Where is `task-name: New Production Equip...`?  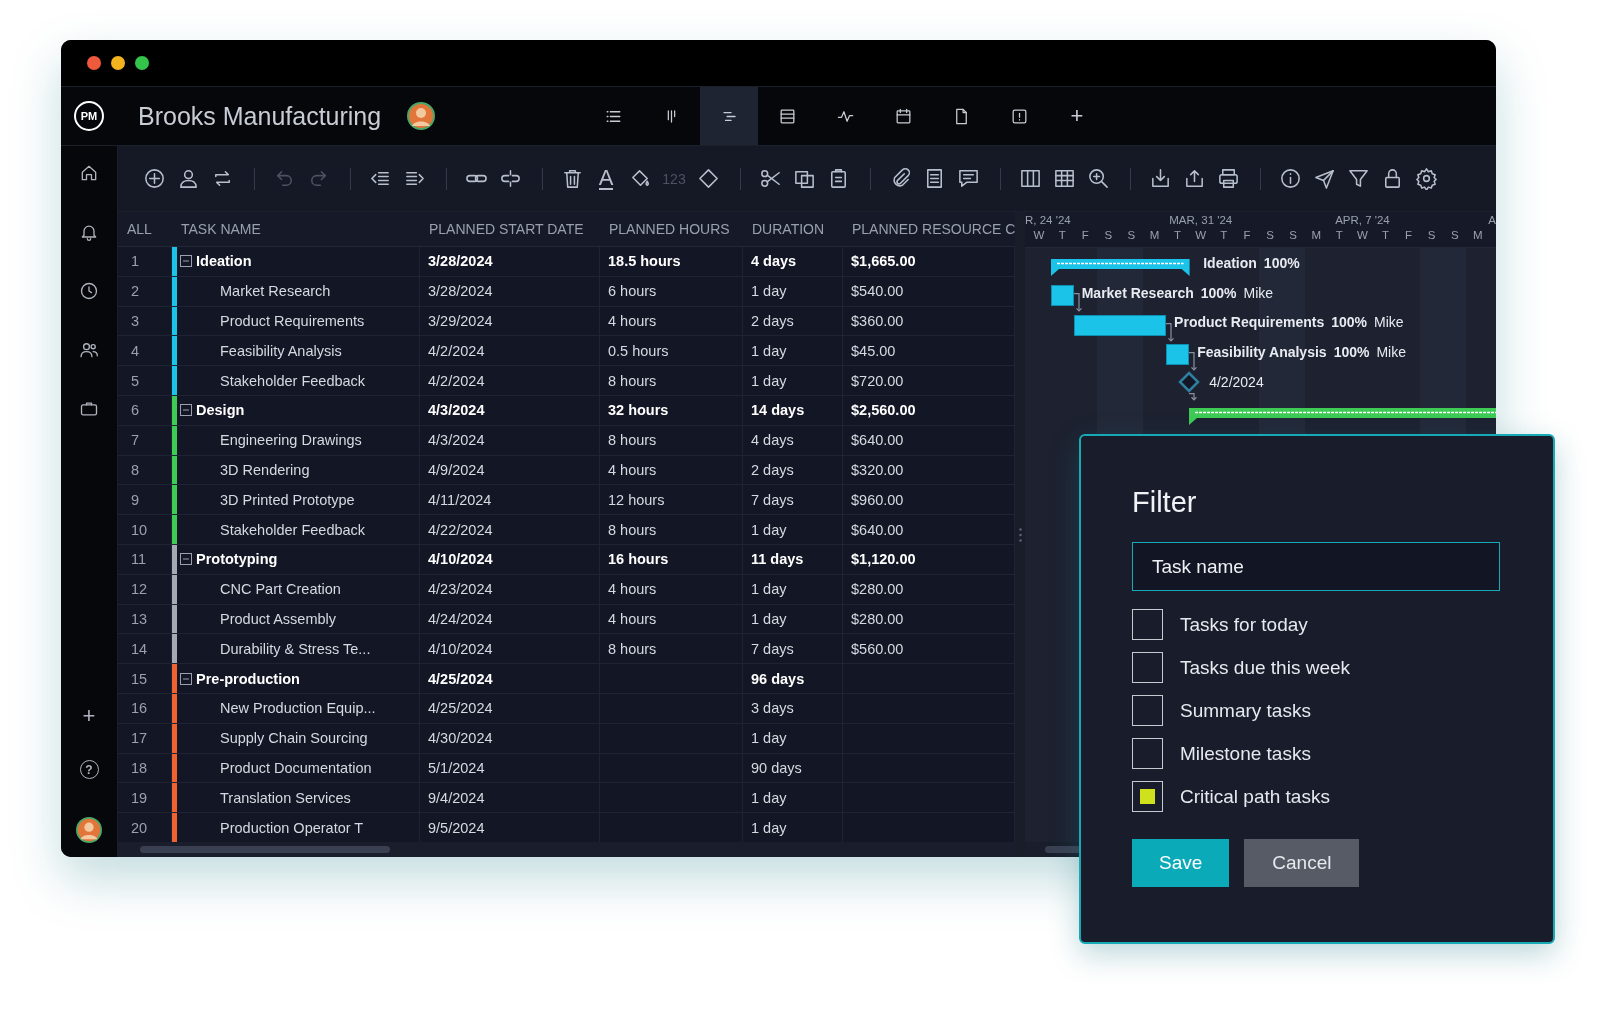 task-name: New Production Equip... is located at coordinates (298, 708).